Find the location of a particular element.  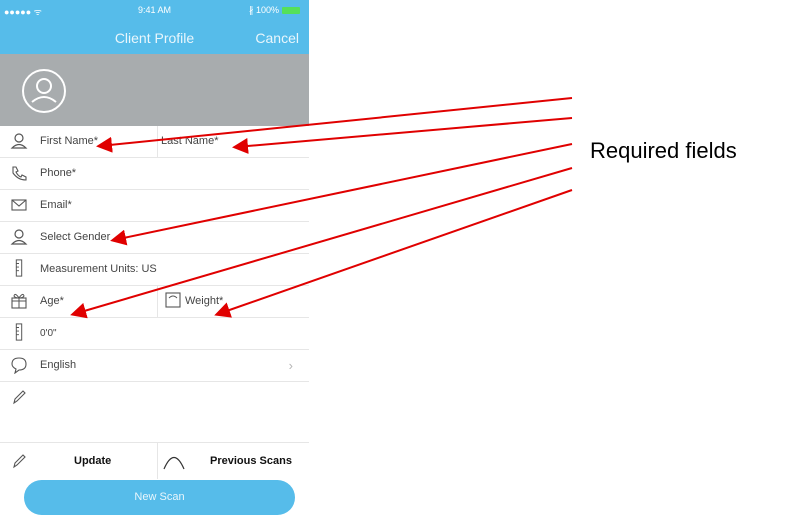

scale-icon is located at coordinates (173, 300).